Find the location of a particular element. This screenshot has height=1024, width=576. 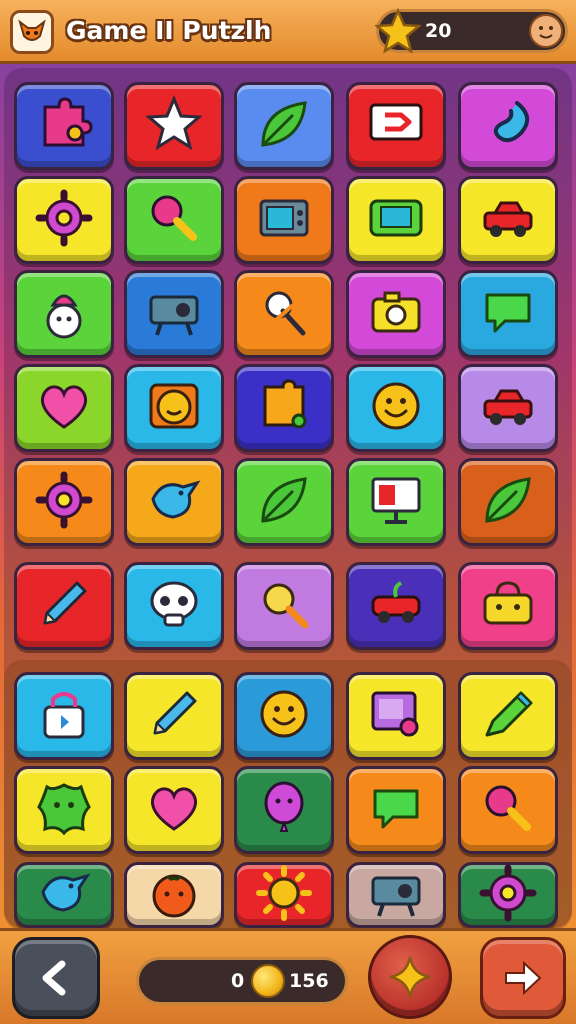

coin-count-left: 0 is located at coordinates (238, 981).